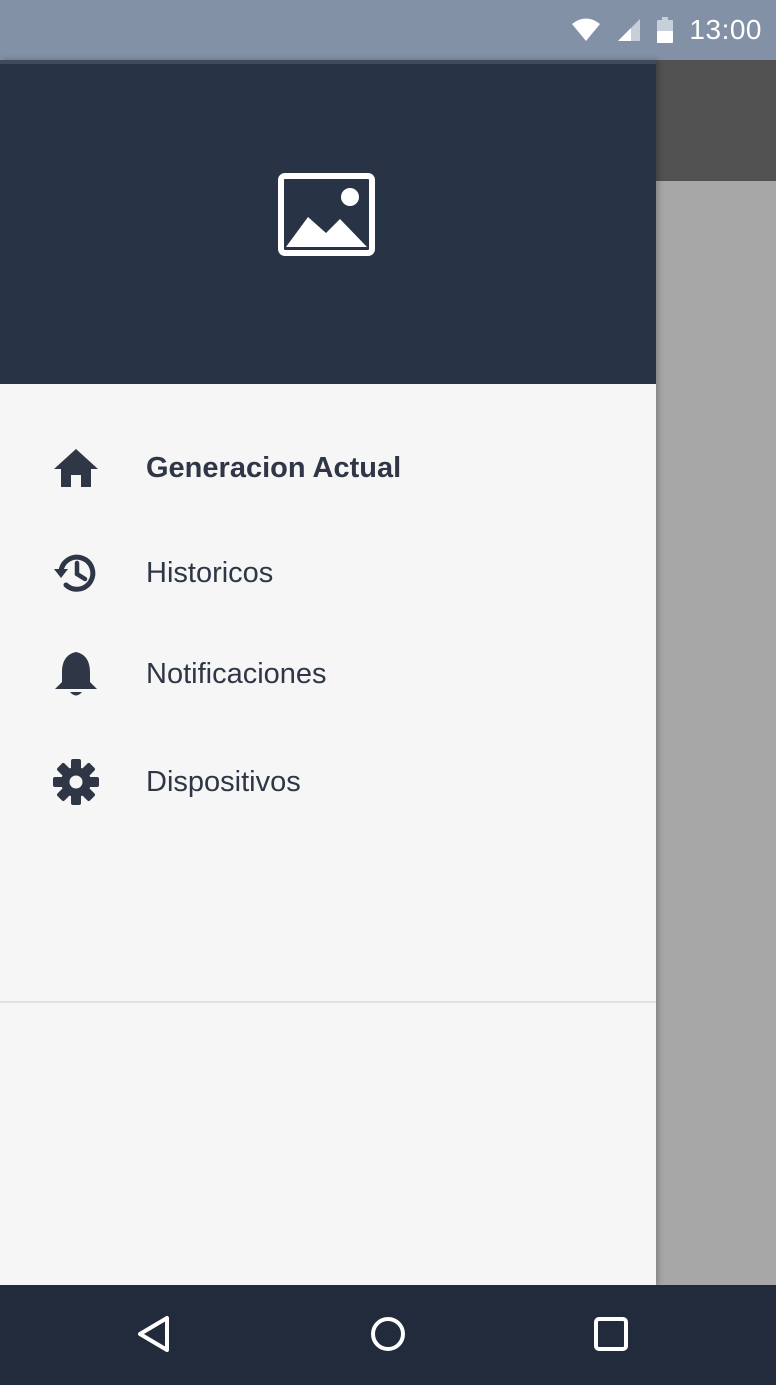 This screenshot has width=776, height=1385. I want to click on home-button, so click(388, 1336).